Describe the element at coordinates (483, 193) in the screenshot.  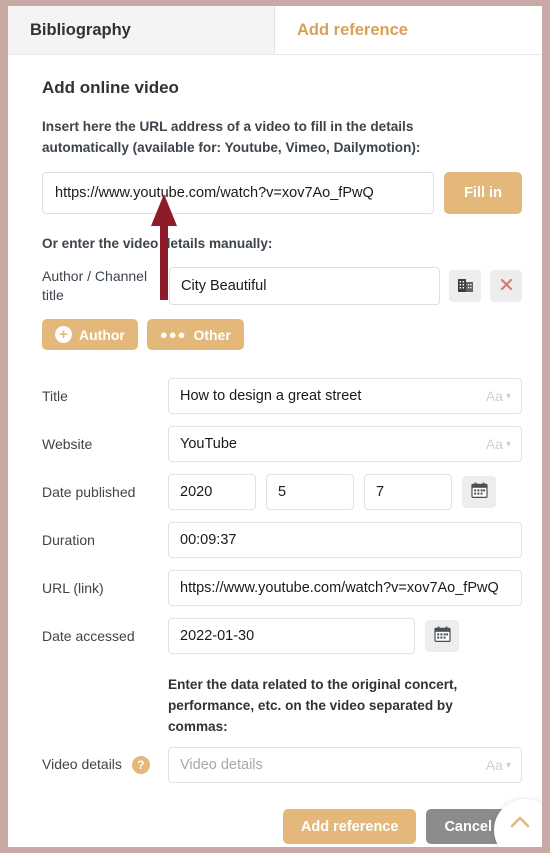
I see `fill-in-button: Fill in` at that location.